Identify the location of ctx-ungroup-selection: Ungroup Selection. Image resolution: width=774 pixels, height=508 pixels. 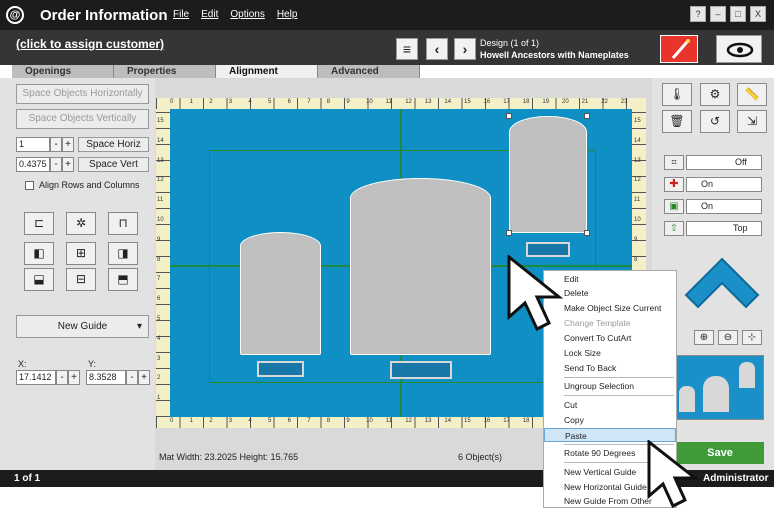
(610, 386).